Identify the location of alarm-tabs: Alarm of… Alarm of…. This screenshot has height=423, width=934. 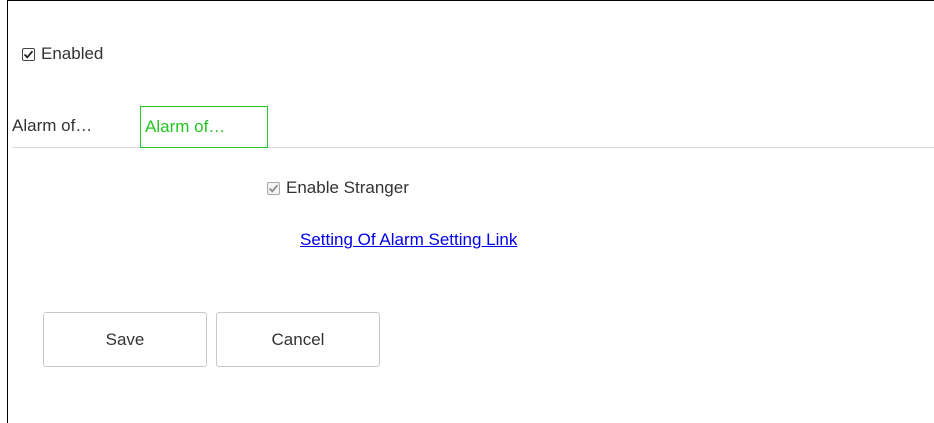
(473, 127).